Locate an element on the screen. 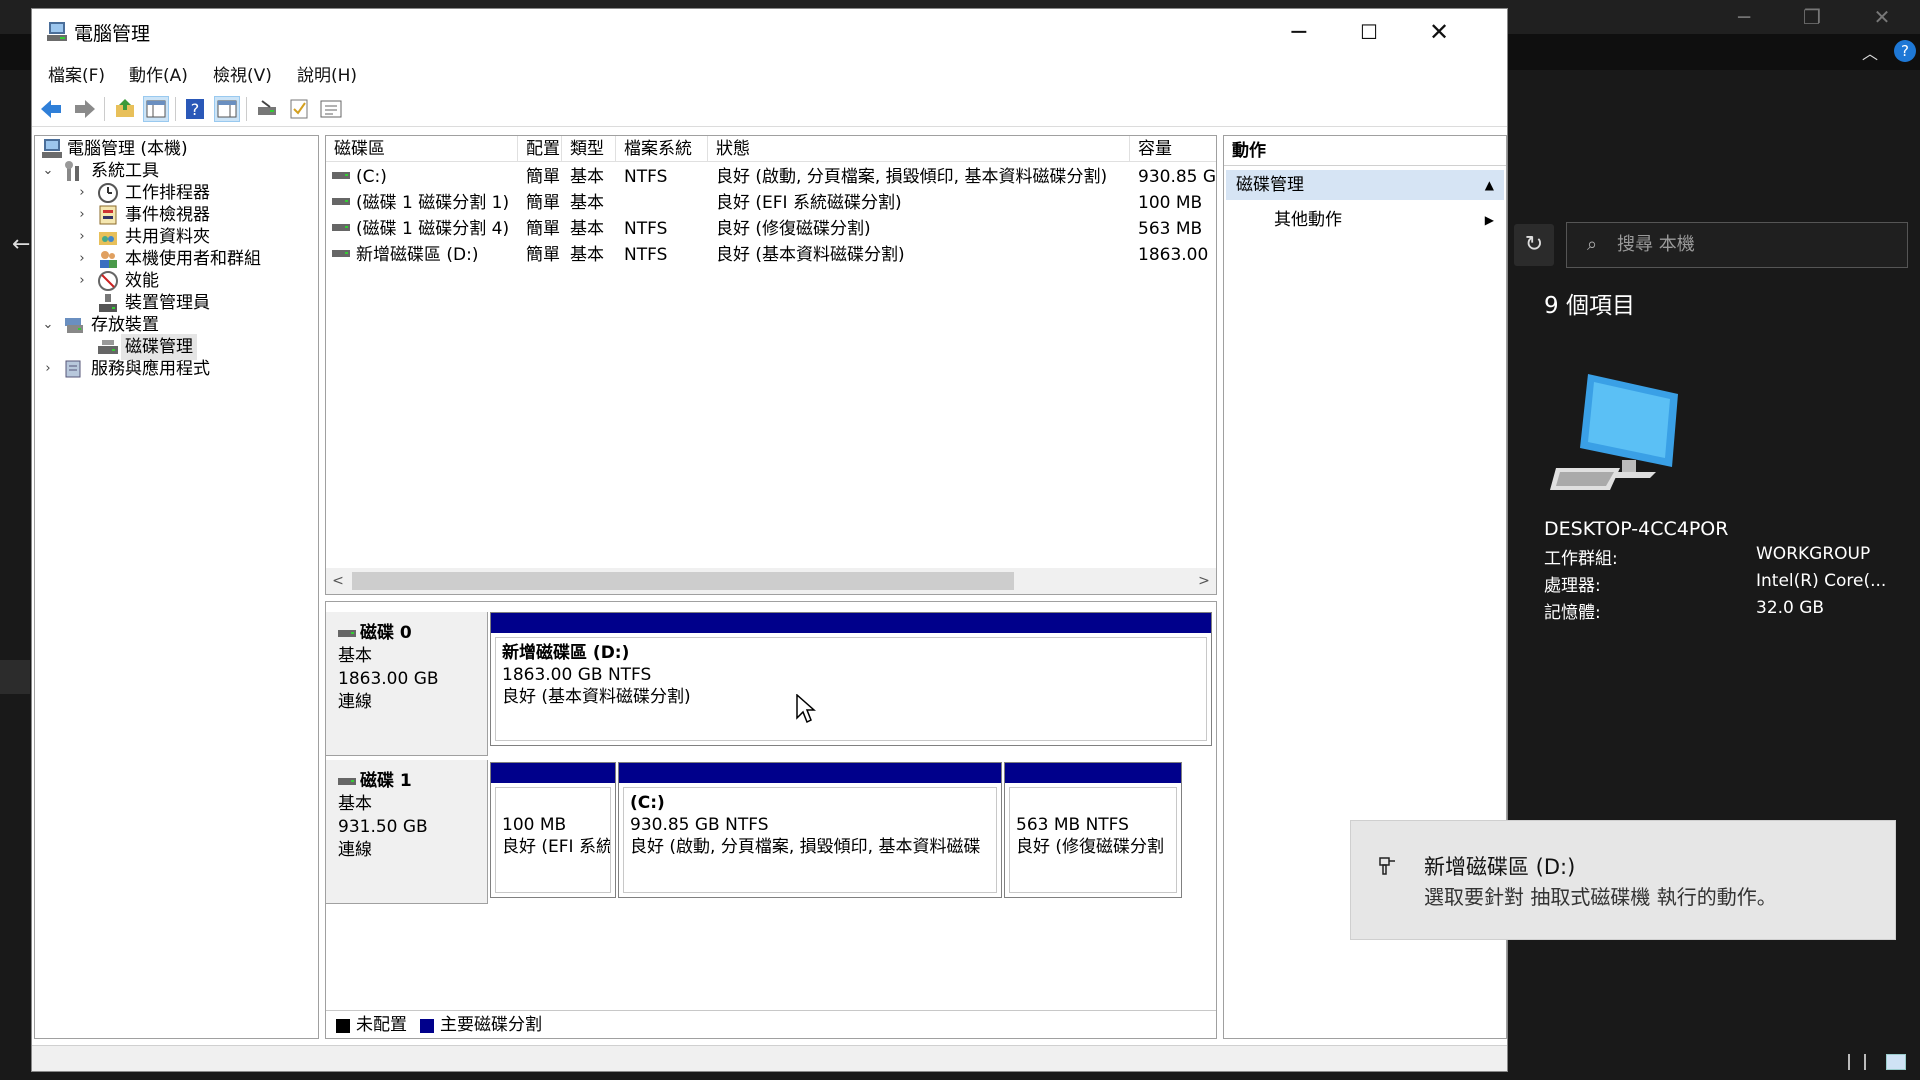 The height and width of the screenshot is (1080, 1920). explorer-restore-button: ❐ is located at coordinates (1812, 17).